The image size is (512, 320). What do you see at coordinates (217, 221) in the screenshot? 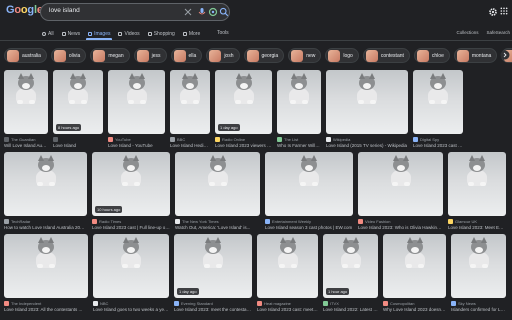
I see `result-source: The New York Times` at bounding box center [217, 221].